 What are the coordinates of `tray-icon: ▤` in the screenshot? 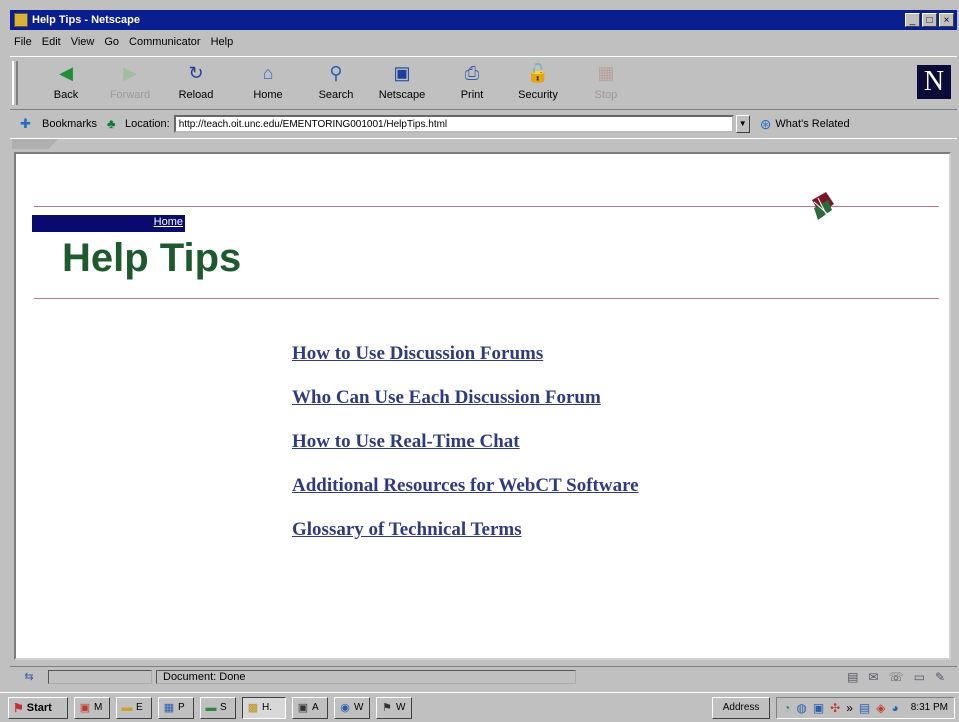 It's located at (864, 708).